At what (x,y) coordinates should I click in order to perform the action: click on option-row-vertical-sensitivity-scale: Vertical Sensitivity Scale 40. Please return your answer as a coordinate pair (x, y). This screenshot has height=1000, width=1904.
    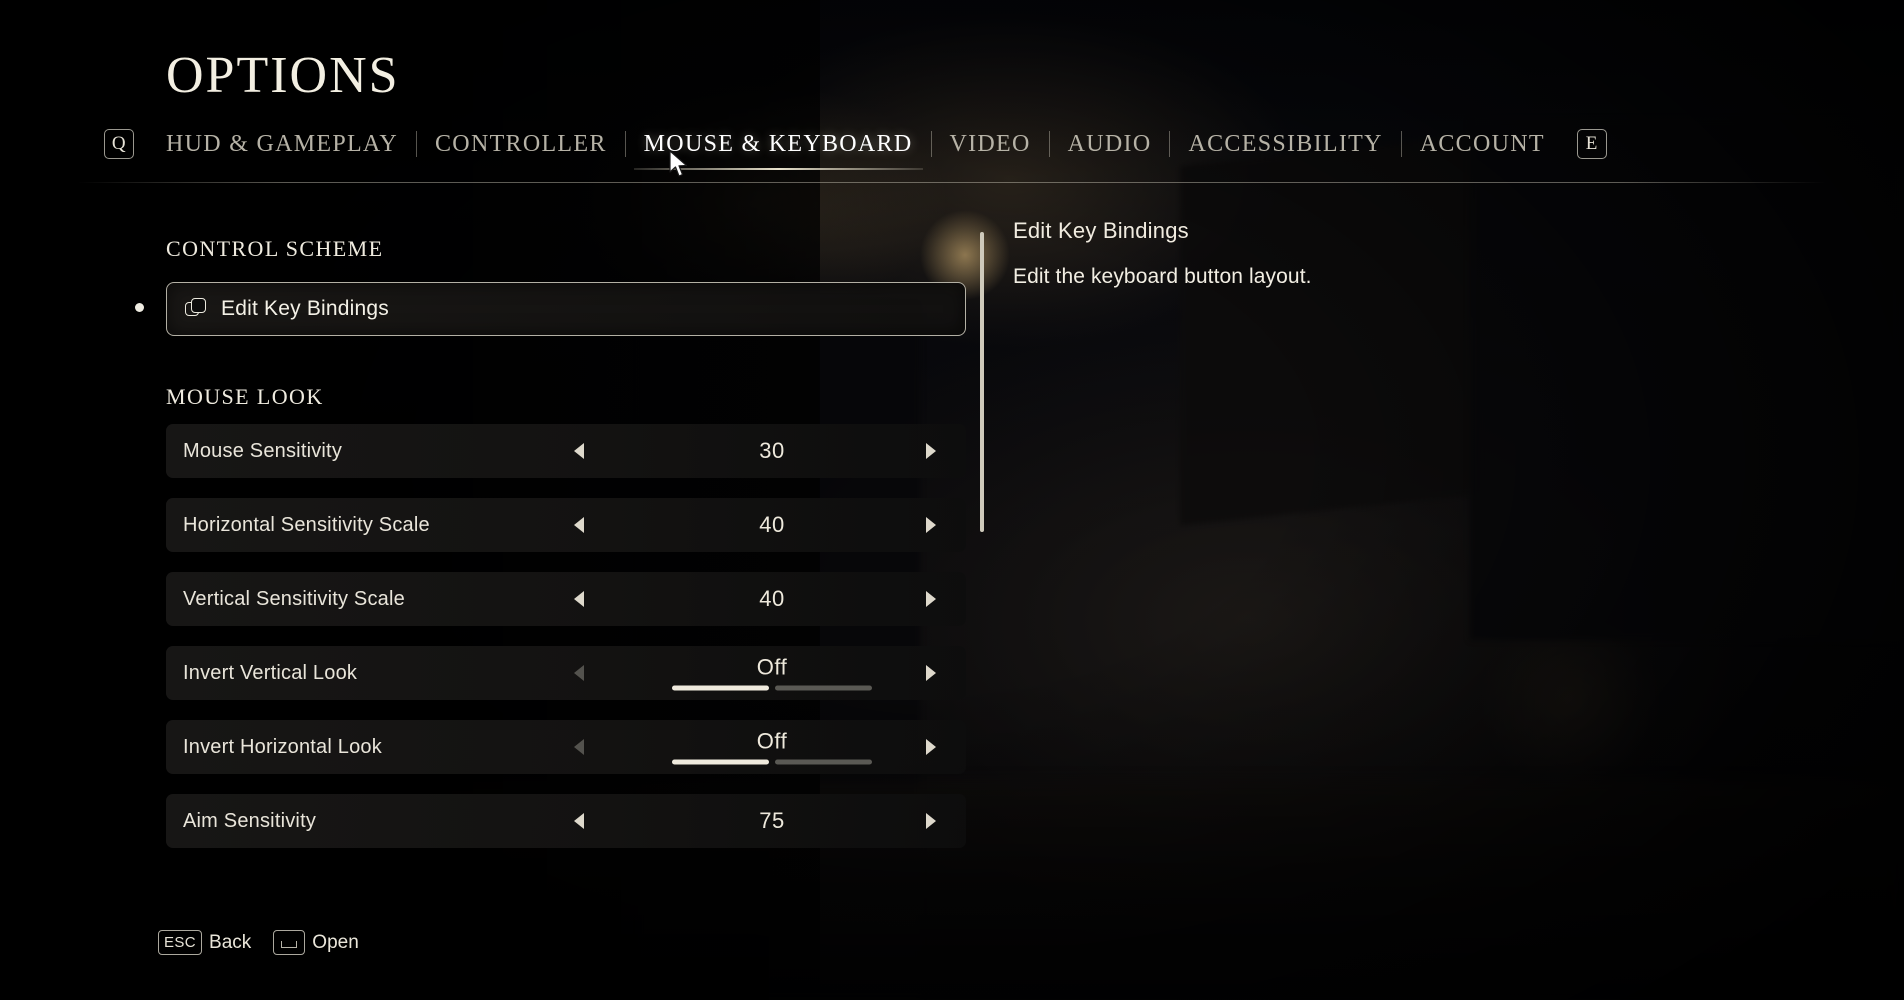
    Looking at the image, I should click on (566, 599).